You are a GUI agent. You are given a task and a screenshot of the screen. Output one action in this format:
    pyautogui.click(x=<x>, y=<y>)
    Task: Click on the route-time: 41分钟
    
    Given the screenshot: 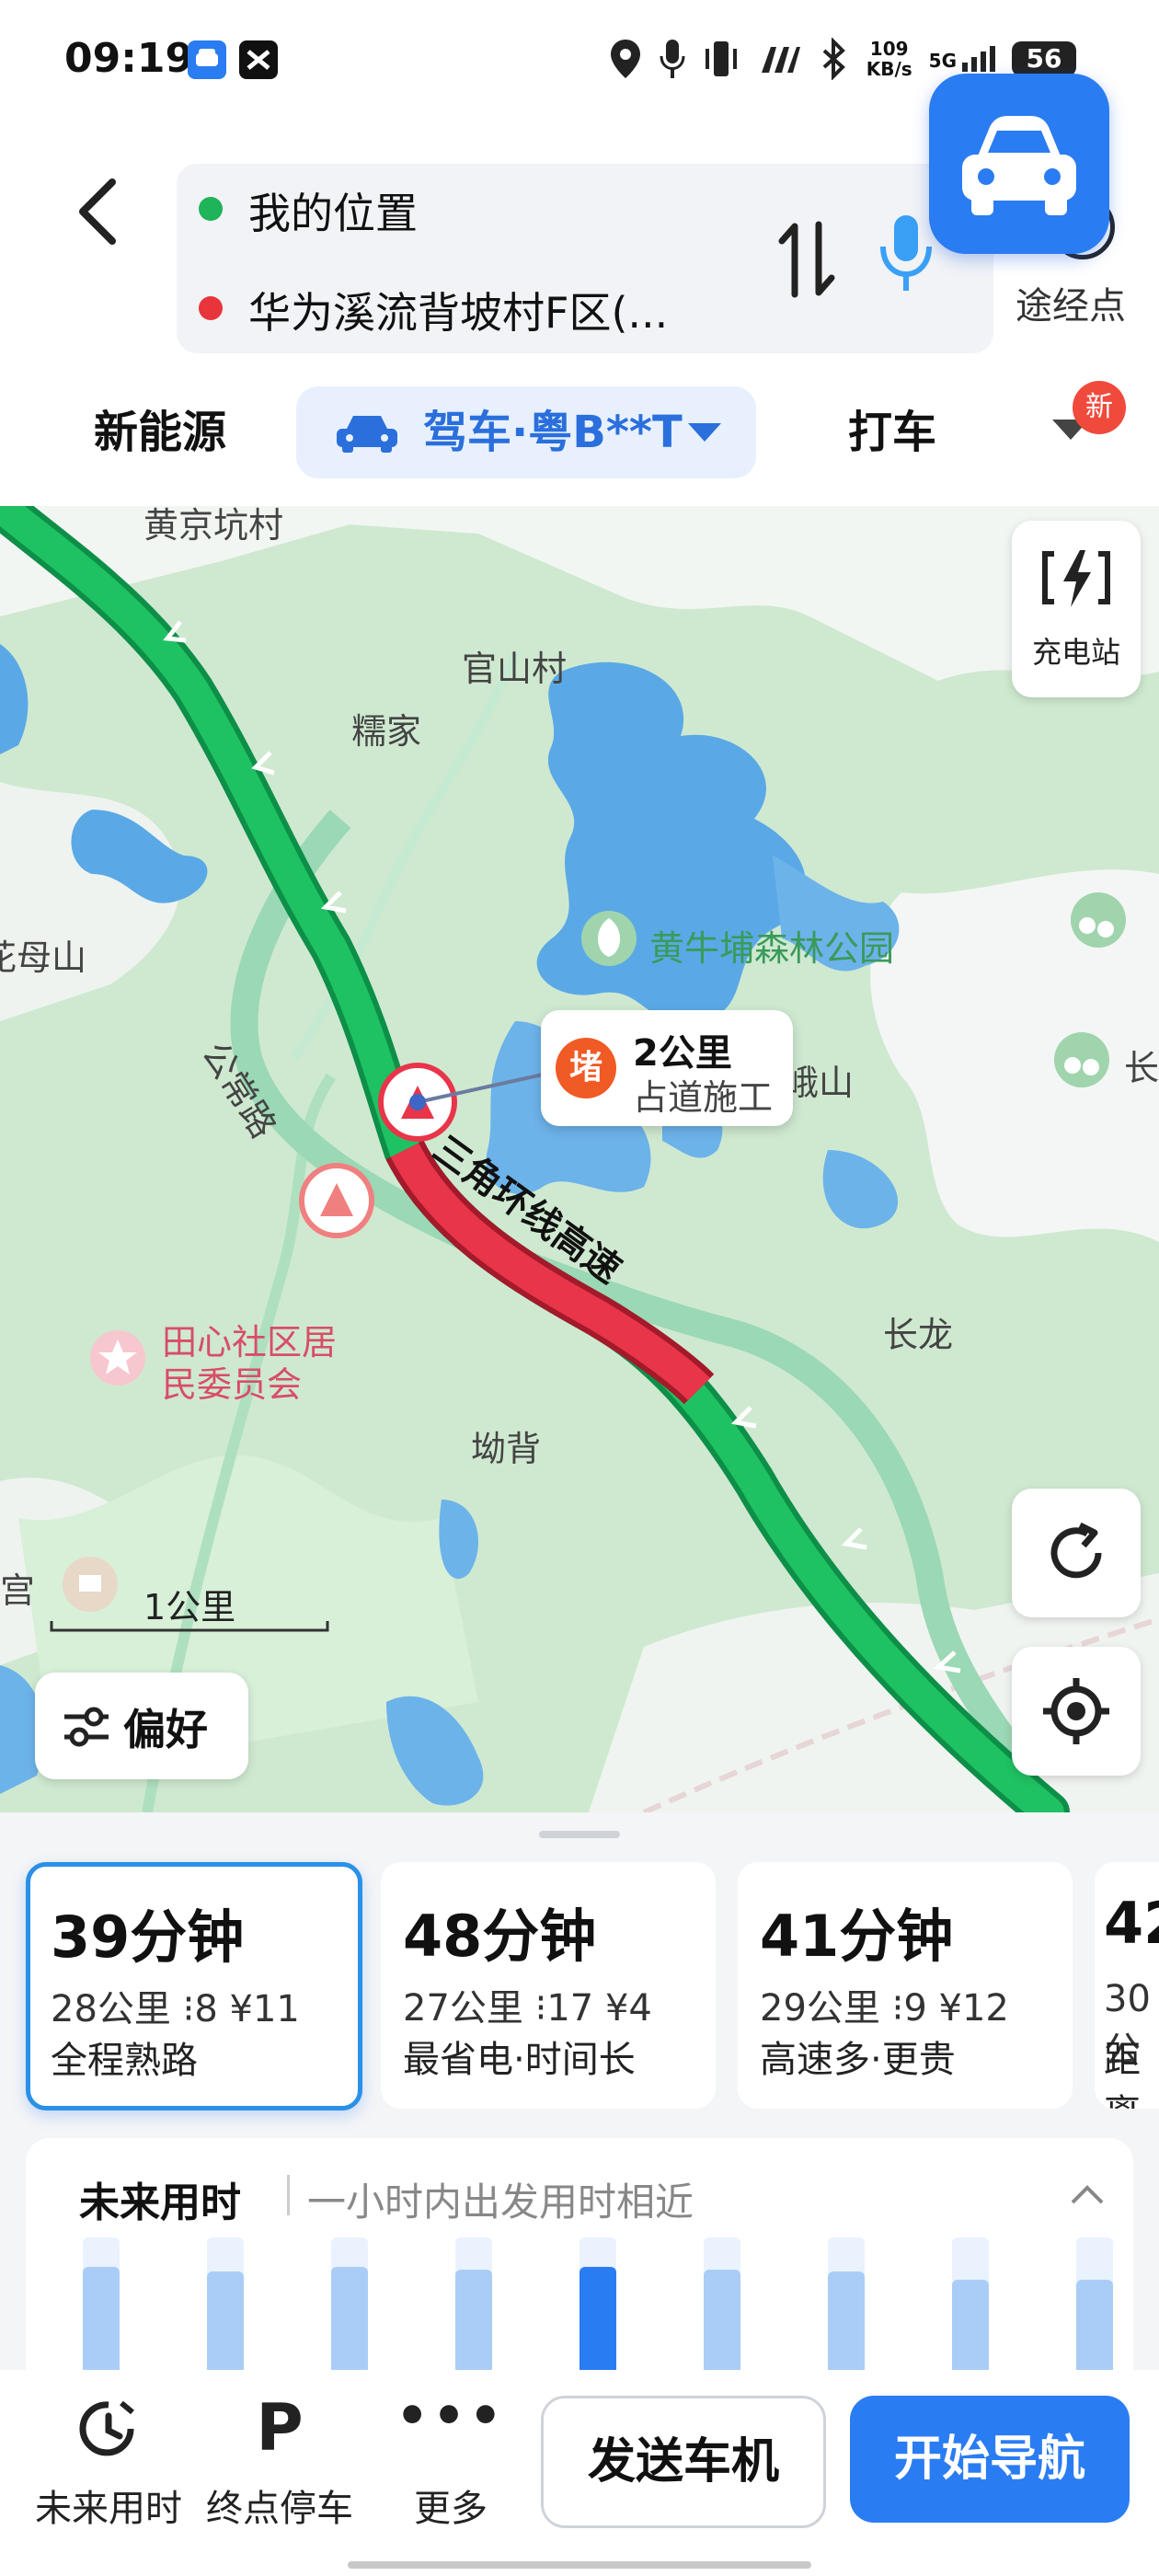 What is the action you would take?
    pyautogui.click(x=857, y=1936)
    